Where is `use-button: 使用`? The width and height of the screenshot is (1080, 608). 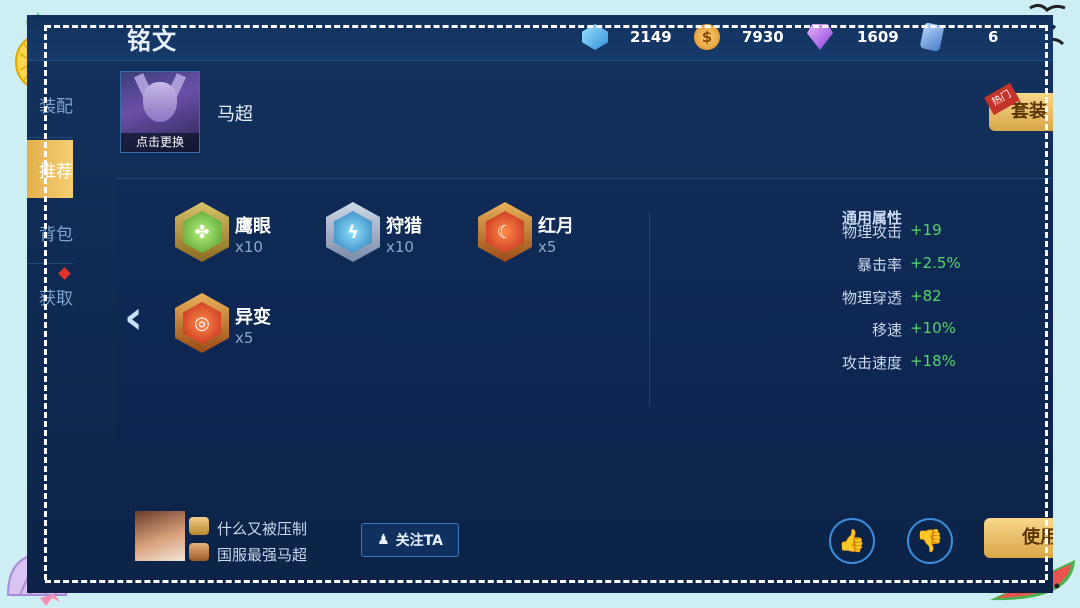
use-button: 使用 is located at coordinates (1018, 538).